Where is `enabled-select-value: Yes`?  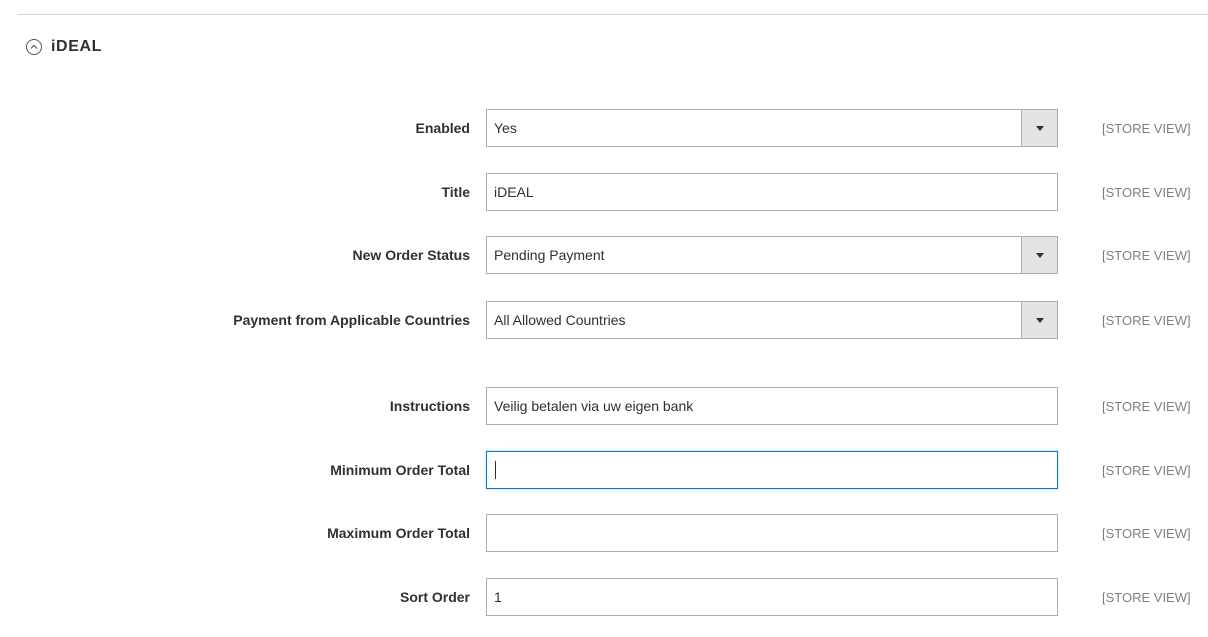
enabled-select-value: Yes is located at coordinates (505, 128).